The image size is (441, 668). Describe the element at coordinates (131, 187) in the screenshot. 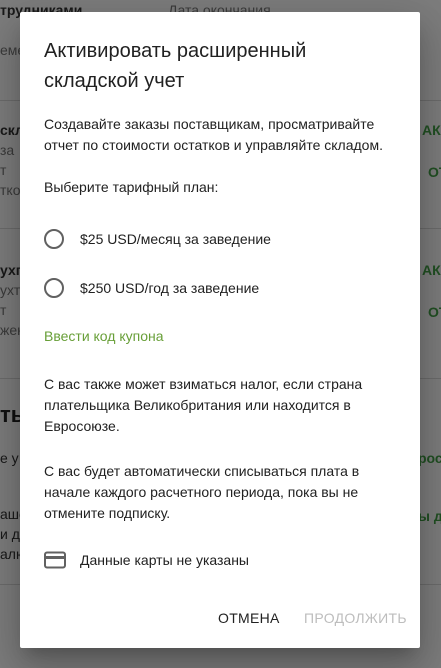

I see `plan-label: Выберите тарифный план:` at that location.